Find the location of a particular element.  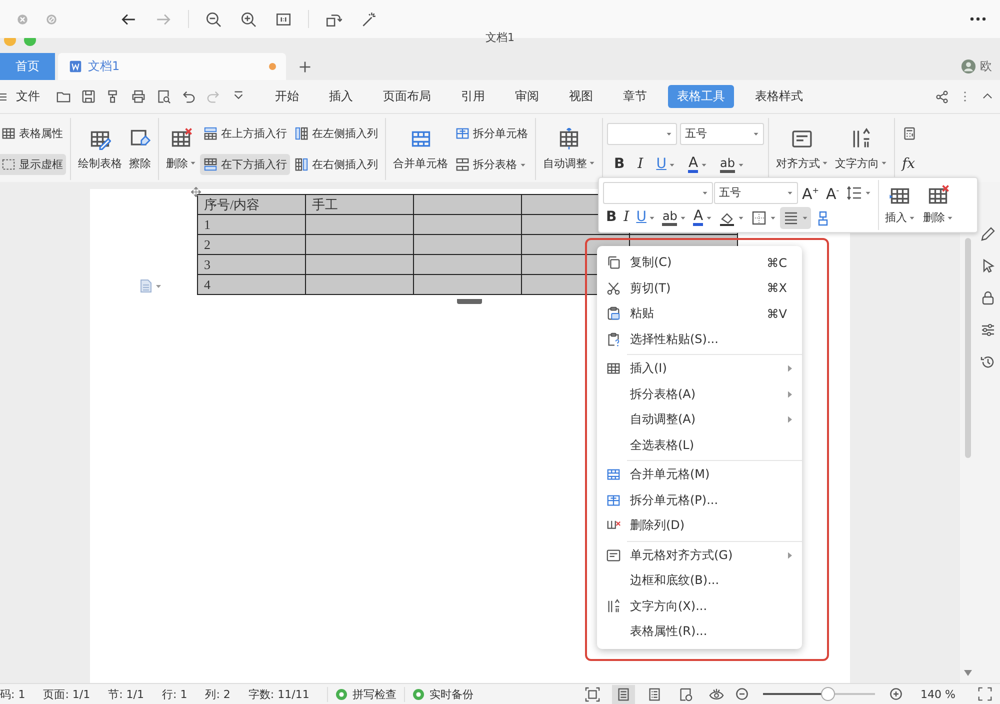

zoom-out-icon is located at coordinates (742, 694).